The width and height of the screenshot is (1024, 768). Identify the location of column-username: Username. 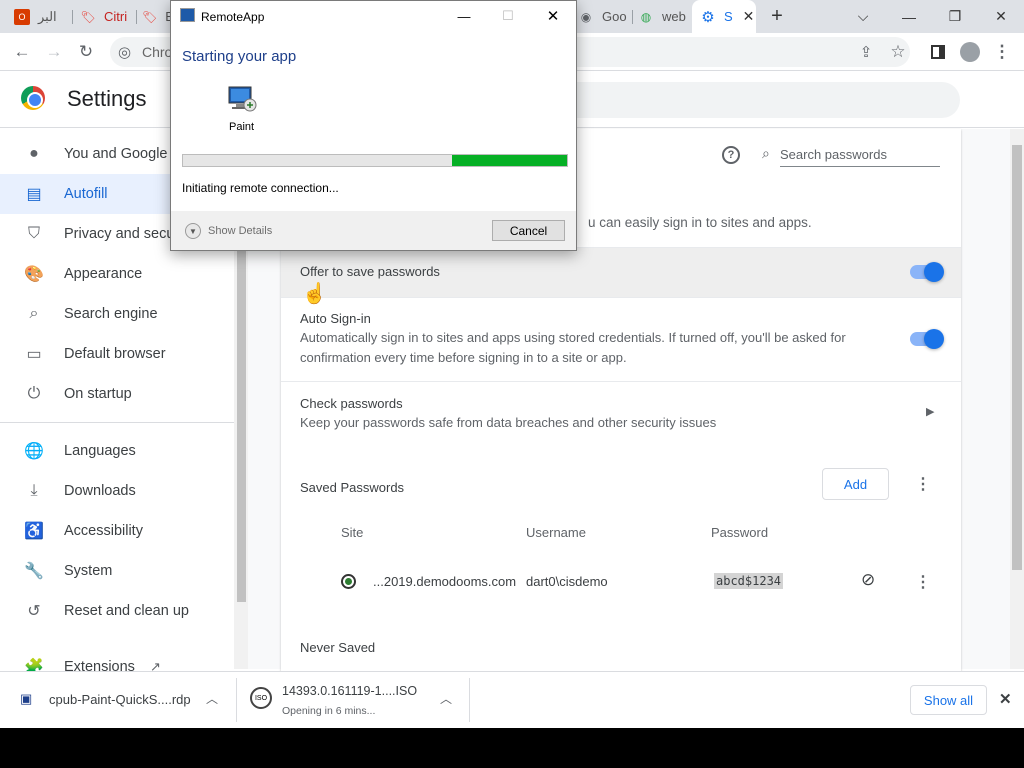
(556, 532).